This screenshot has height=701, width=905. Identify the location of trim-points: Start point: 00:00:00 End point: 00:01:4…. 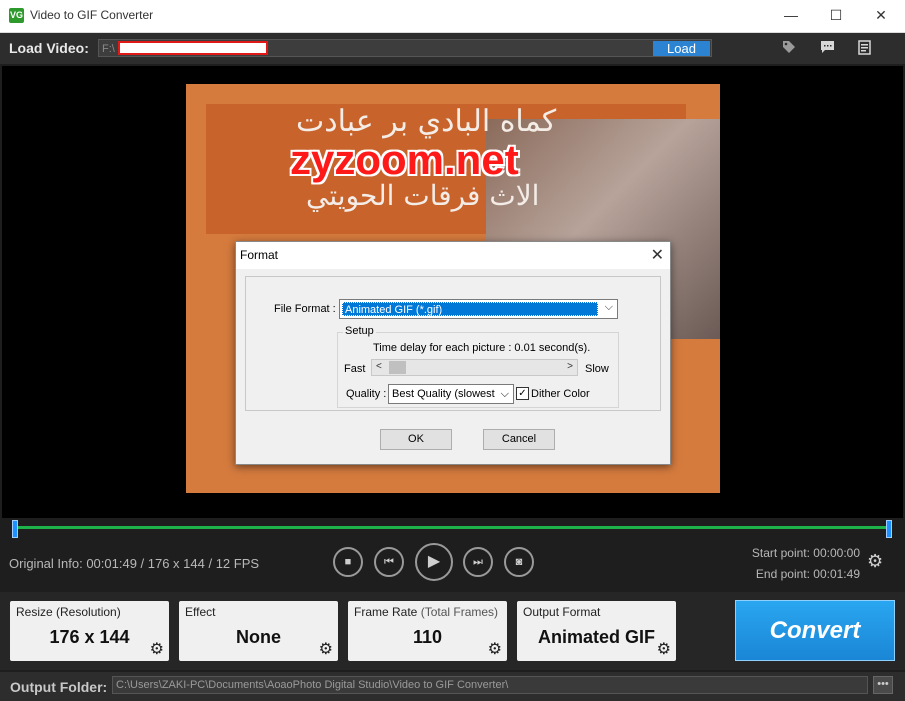
(806, 564).